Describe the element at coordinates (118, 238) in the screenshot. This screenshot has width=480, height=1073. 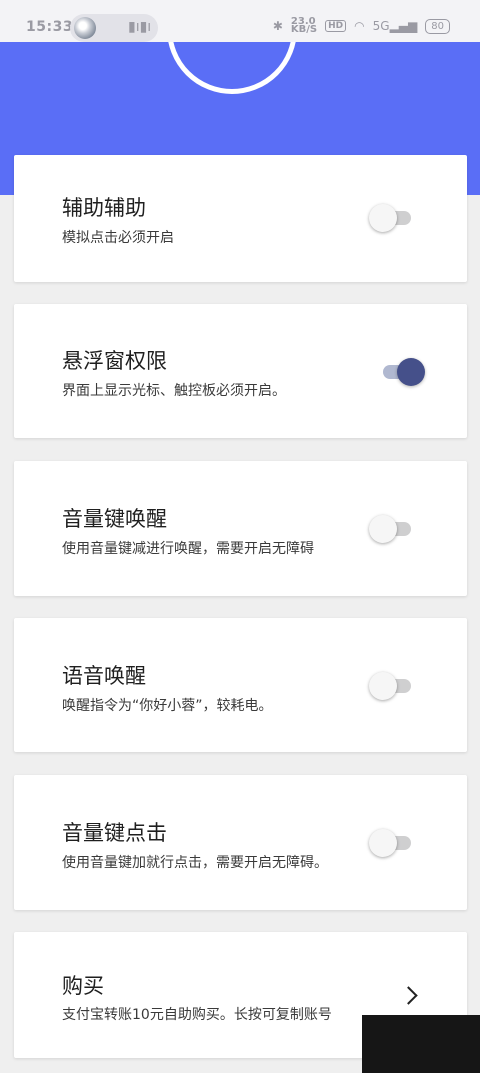
I see `setting-description: 模拟点击必须开启` at that location.